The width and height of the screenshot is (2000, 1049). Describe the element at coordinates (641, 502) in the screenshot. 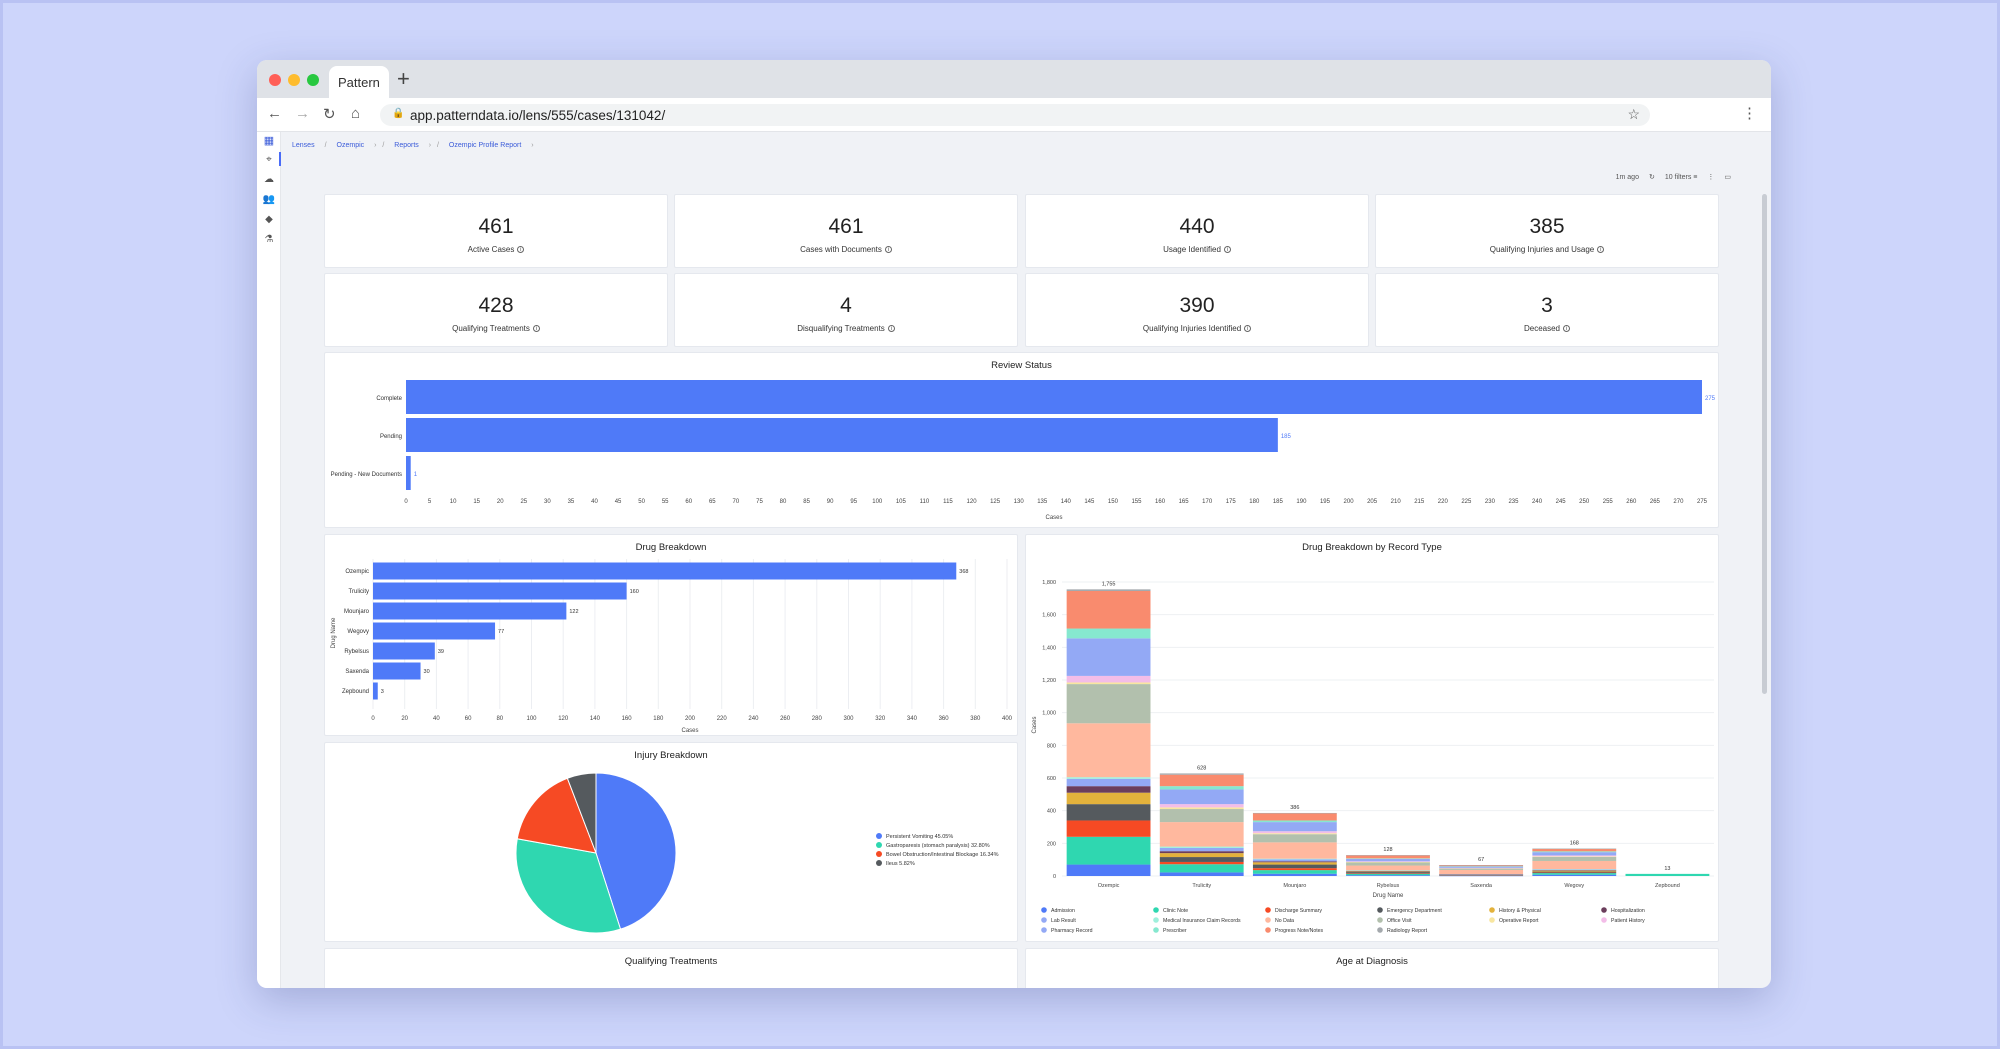

I see `x-tick-label: 50` at that location.